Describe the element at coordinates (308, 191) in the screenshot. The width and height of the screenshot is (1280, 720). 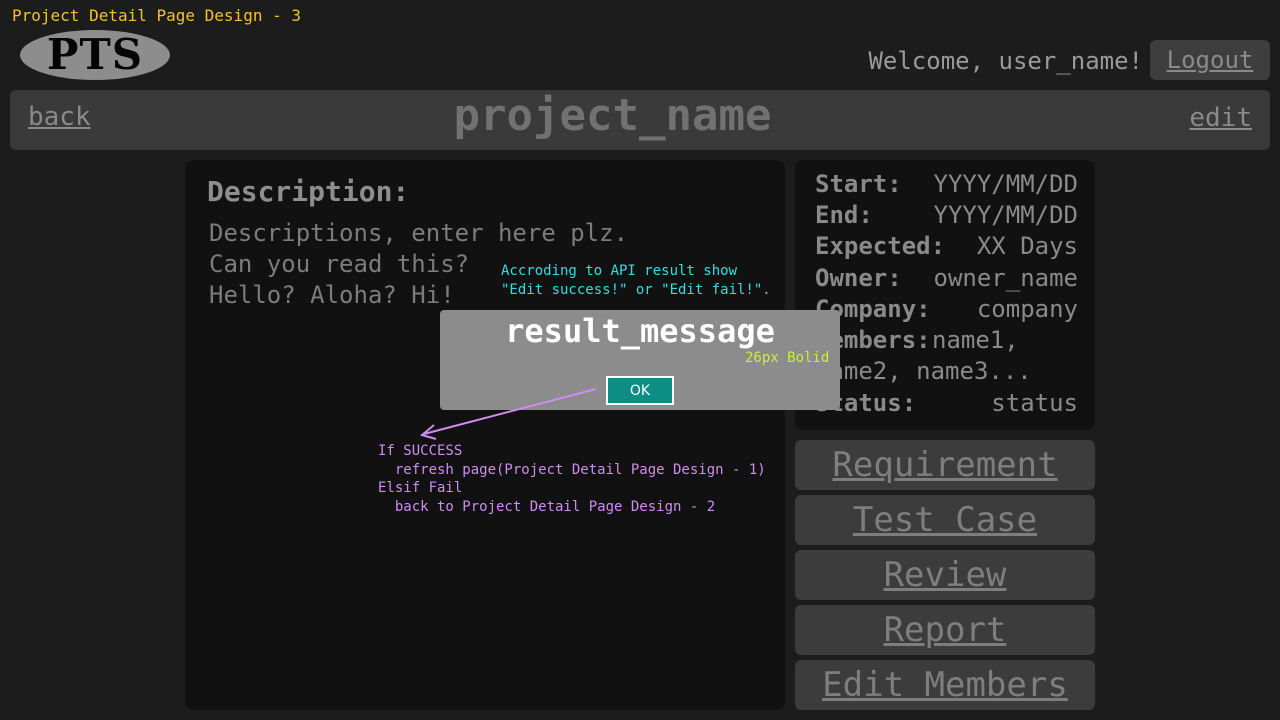
I see `description-heading: Description:` at that location.